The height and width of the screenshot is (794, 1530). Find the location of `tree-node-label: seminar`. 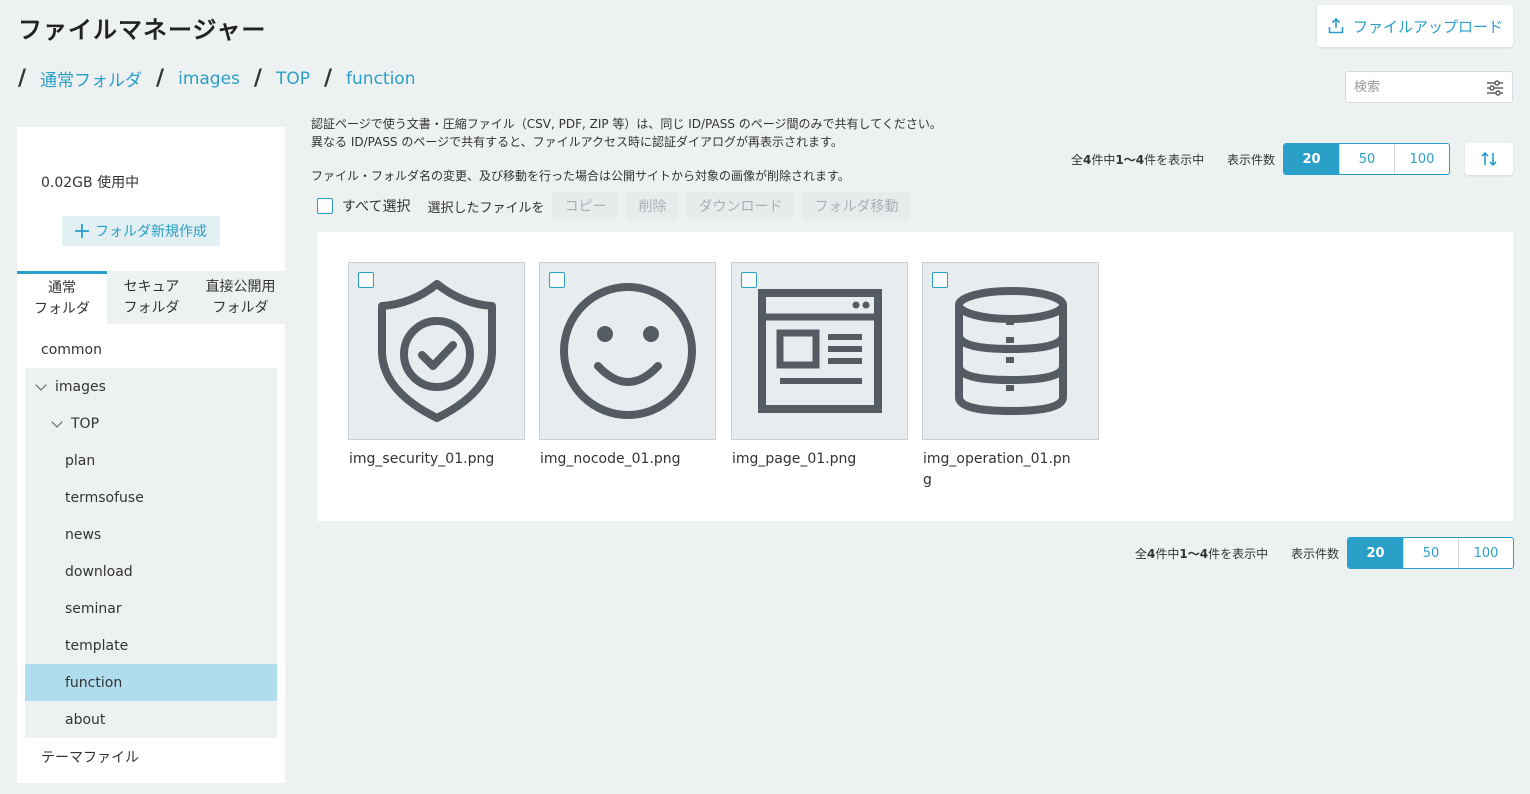

tree-node-label: seminar is located at coordinates (93, 608).